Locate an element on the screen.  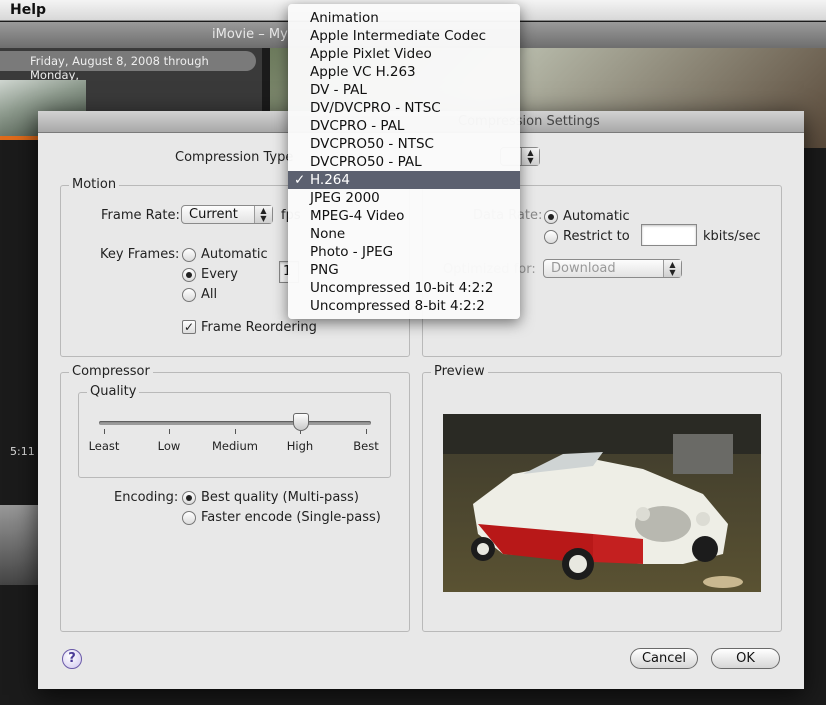
data-rate-automatic-radio is located at coordinates (551, 217).